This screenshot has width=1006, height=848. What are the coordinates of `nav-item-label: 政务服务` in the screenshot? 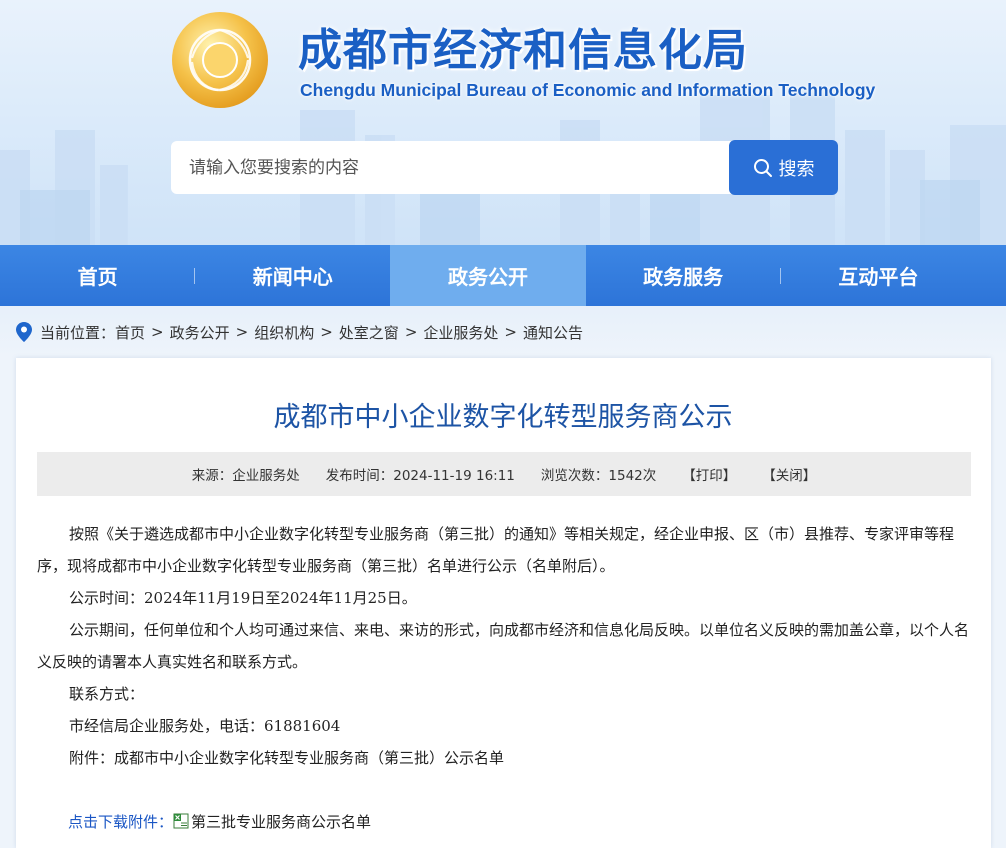 It's located at (683, 277).